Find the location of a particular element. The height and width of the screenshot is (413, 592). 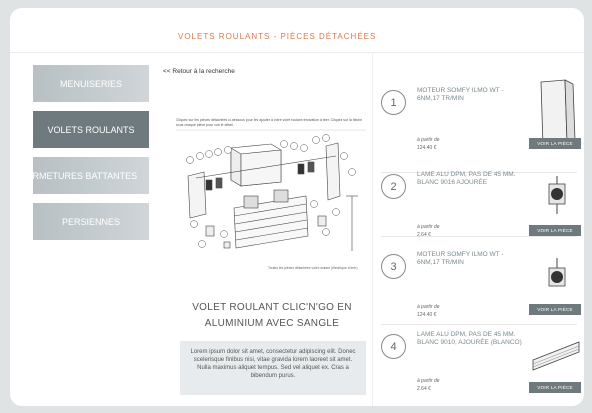

sidebar-item-label: PERSIENNES is located at coordinates (91, 221).